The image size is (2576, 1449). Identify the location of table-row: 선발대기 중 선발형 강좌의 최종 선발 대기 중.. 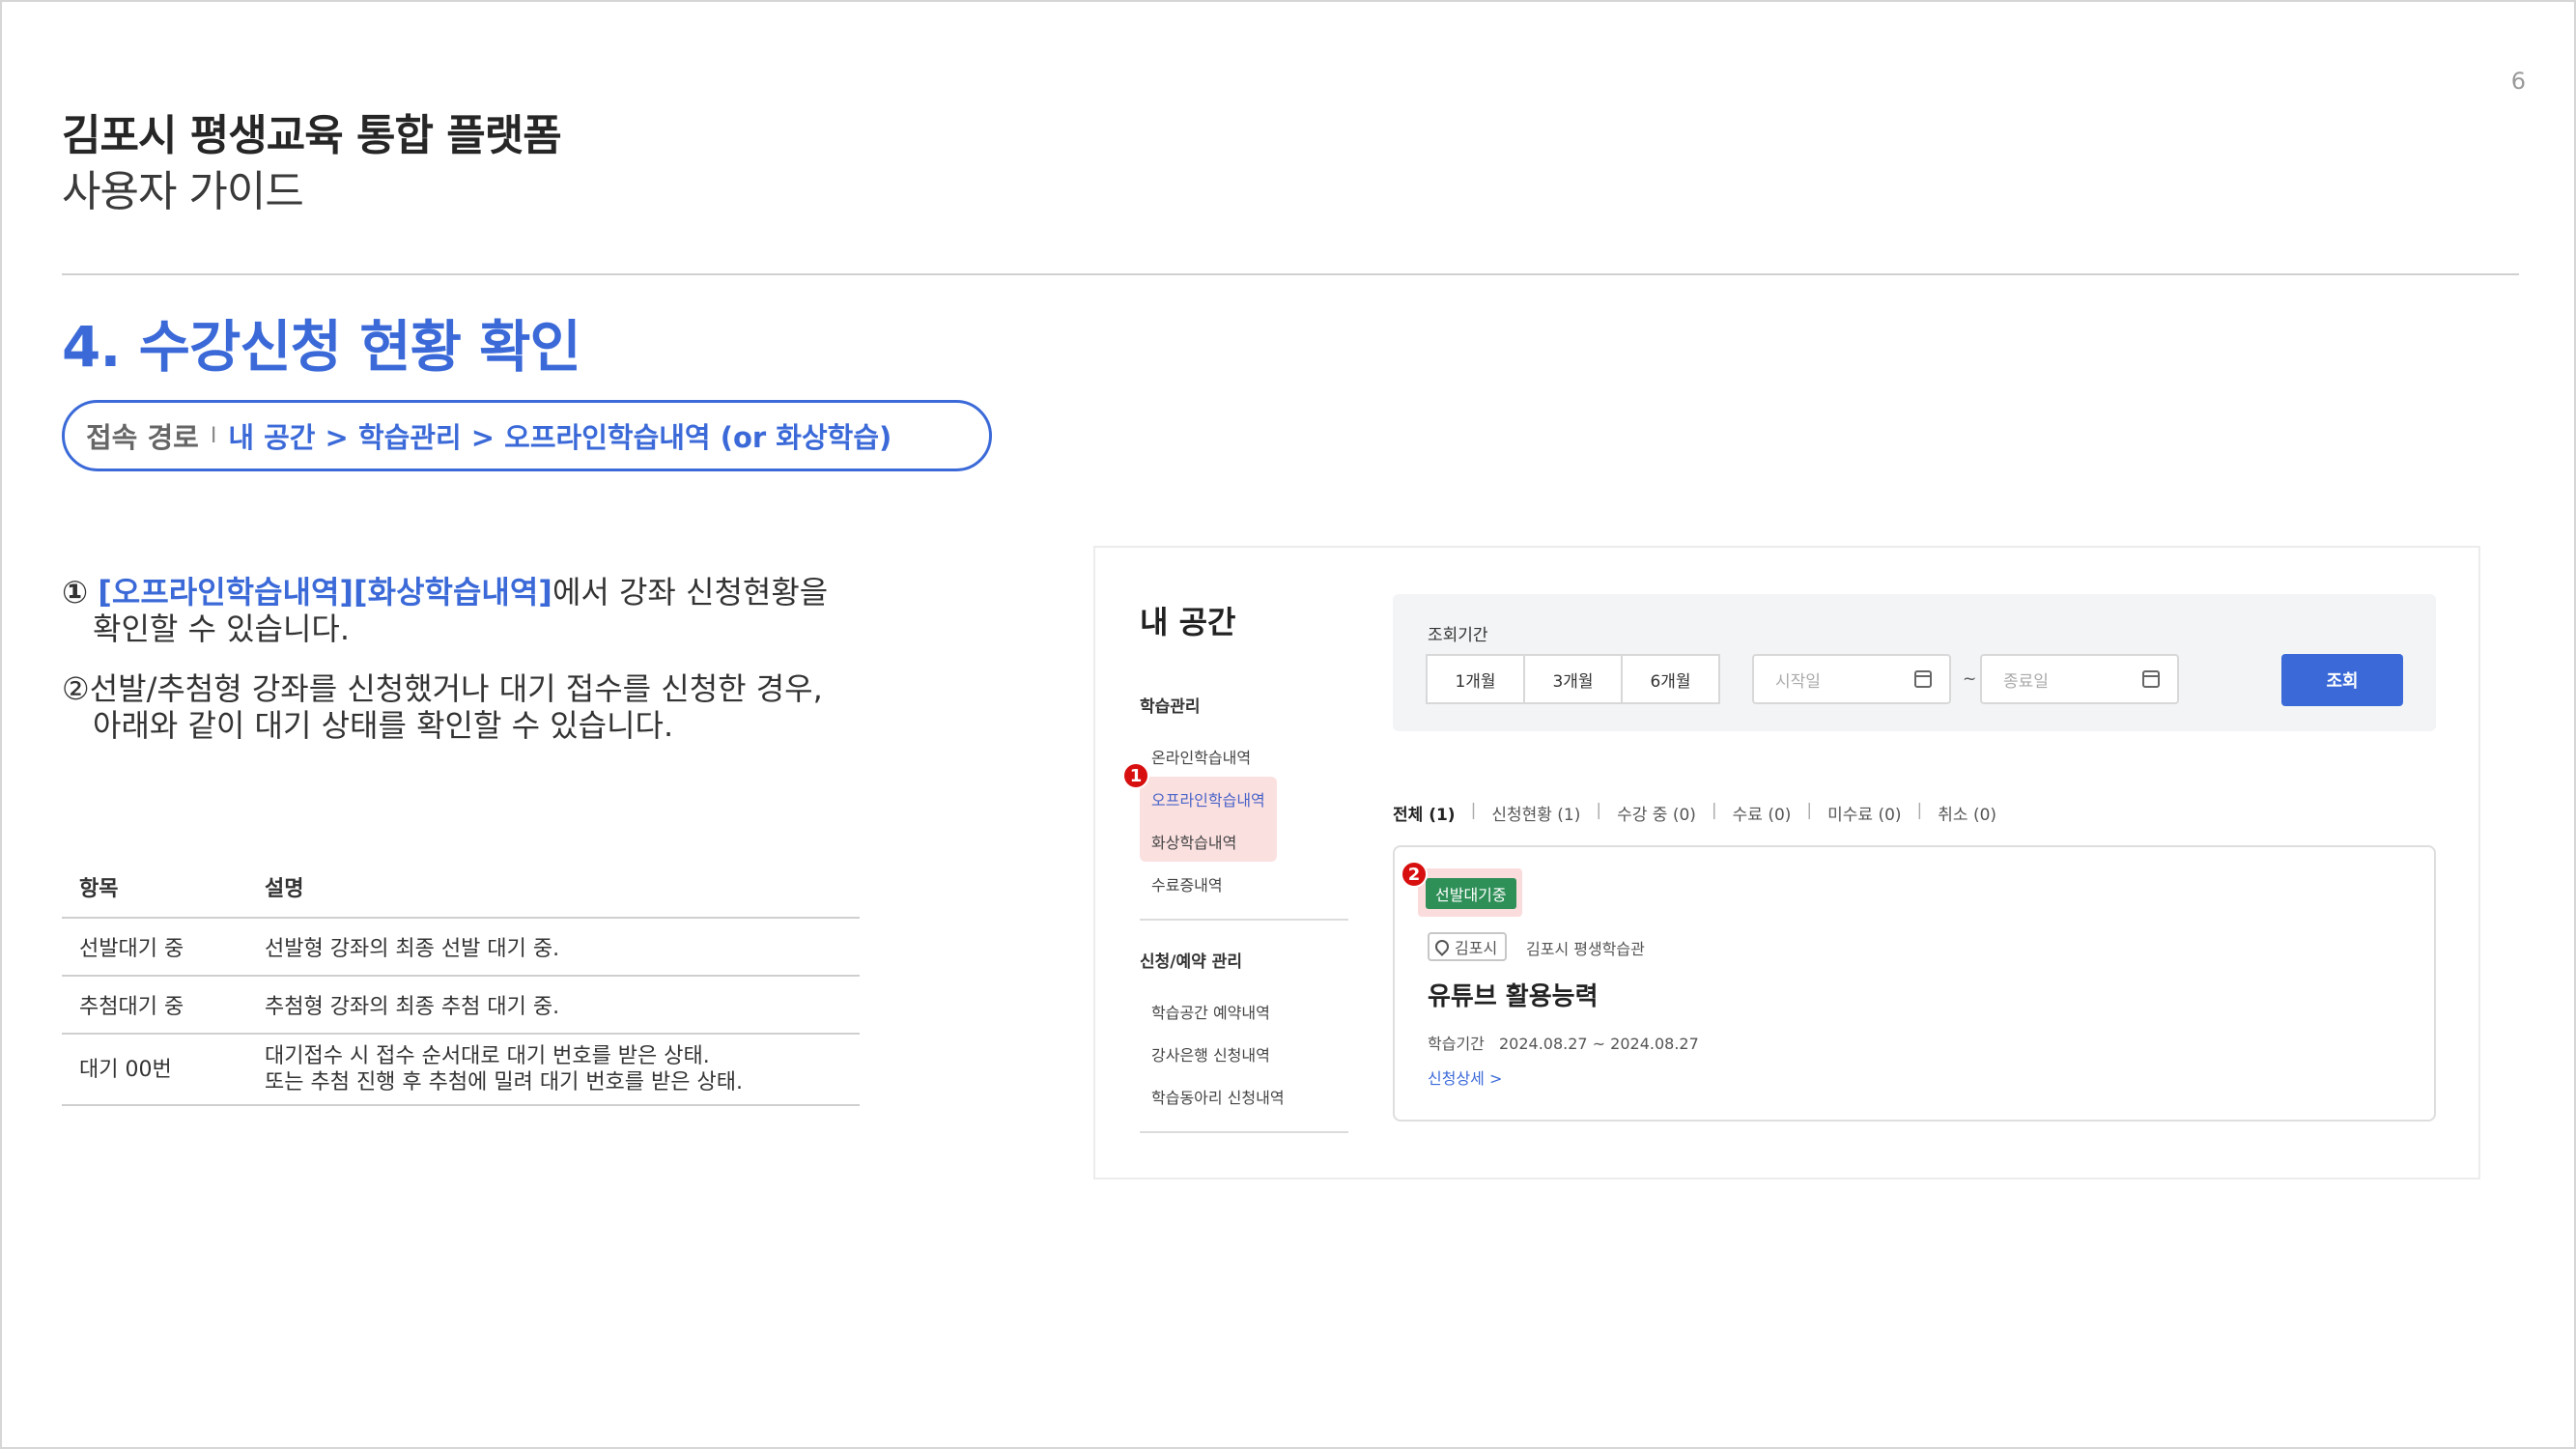
(461, 947).